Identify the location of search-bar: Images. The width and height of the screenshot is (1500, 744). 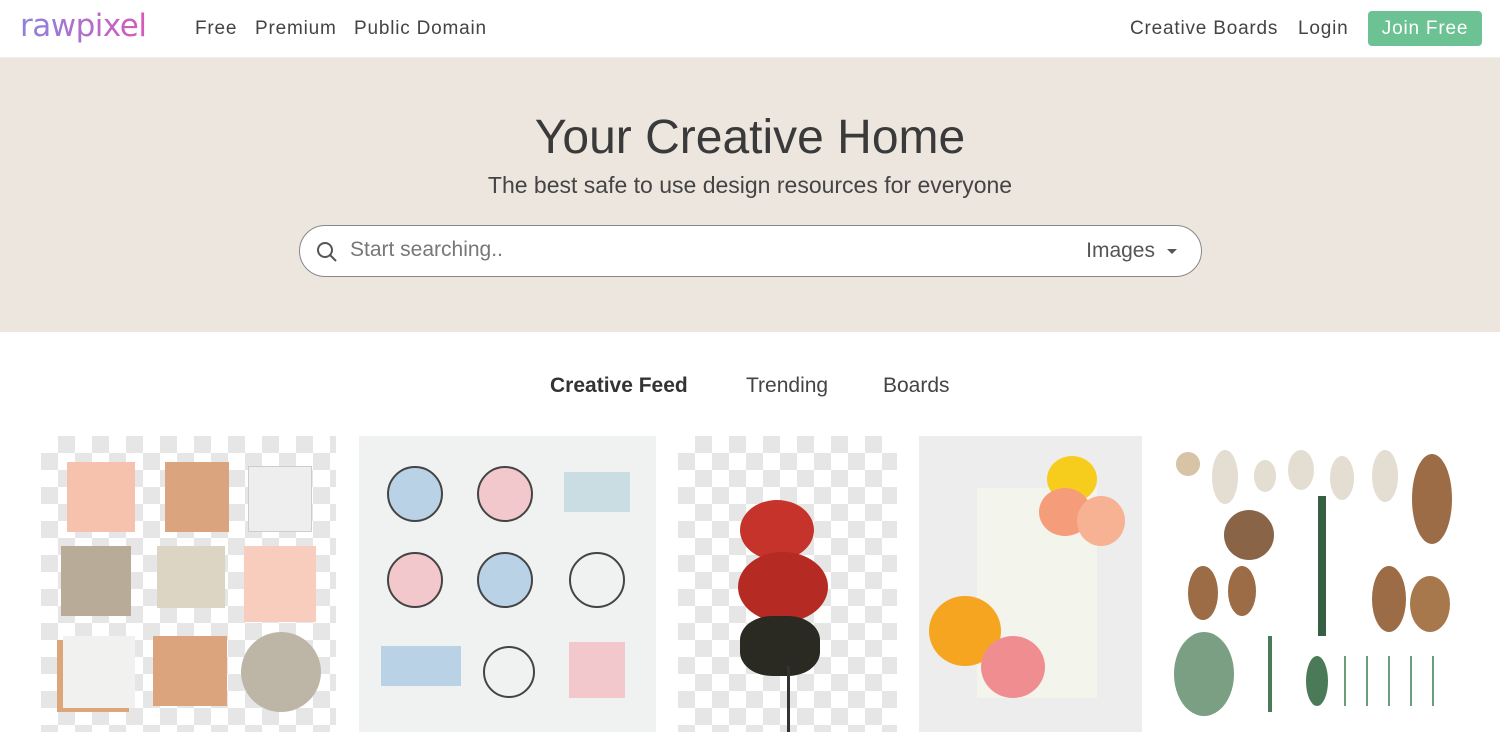
(750, 251).